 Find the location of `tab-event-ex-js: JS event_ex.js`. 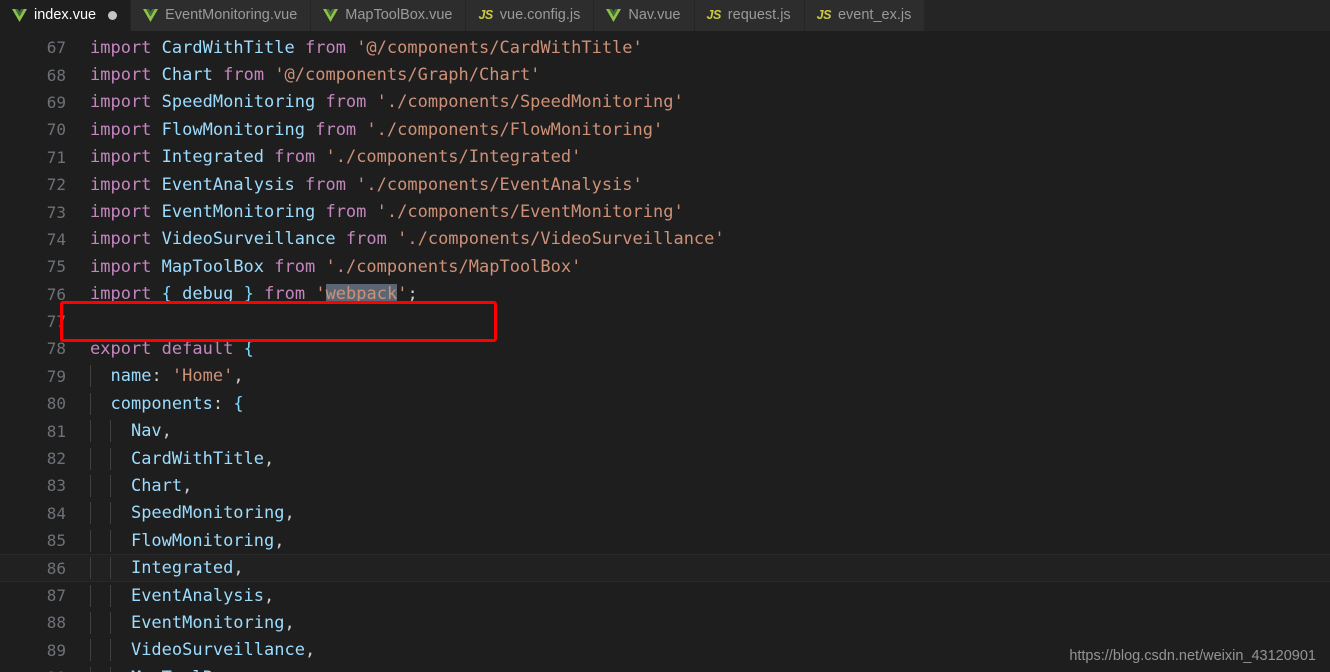

tab-event-ex-js: JS event_ex.js is located at coordinates (865, 15).